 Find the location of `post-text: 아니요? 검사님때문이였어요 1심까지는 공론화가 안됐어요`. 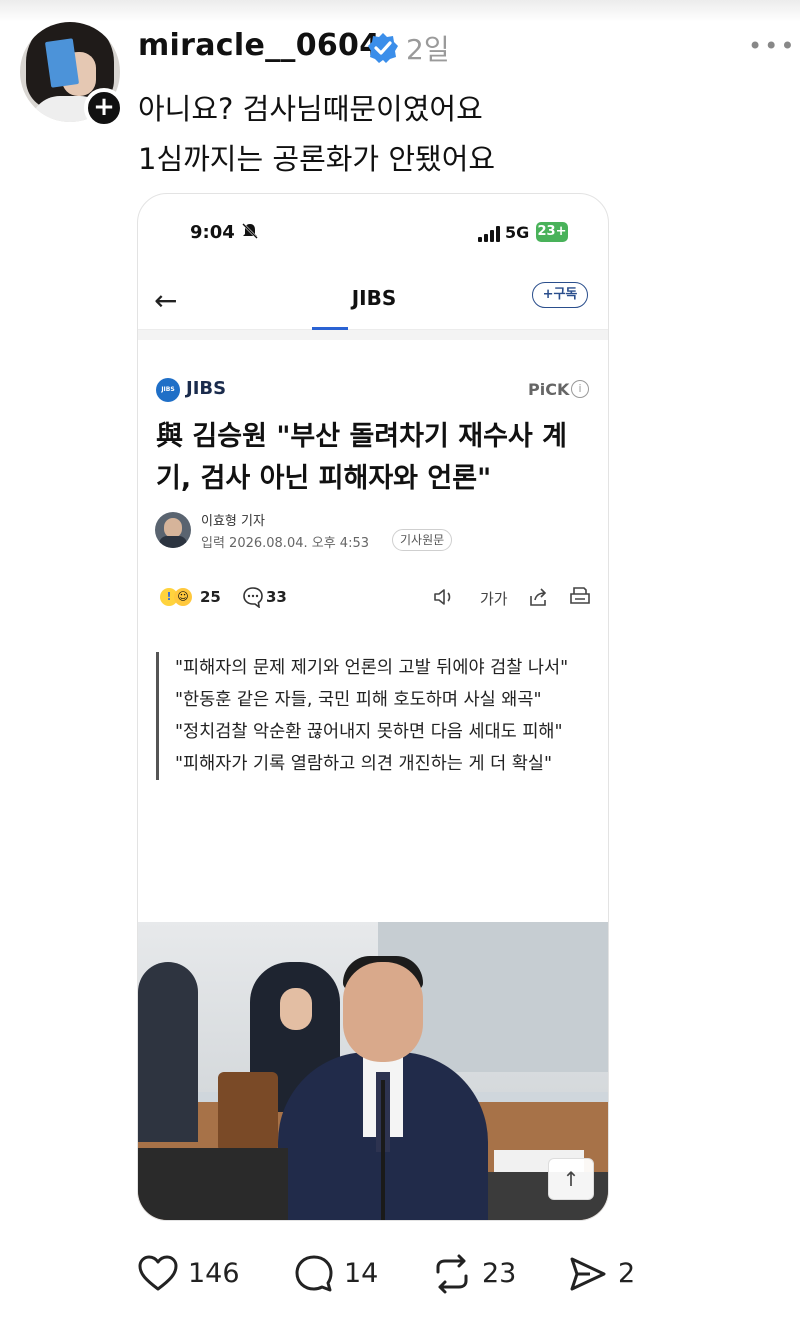

post-text: 아니요? 검사님때문이였어요 1심까지는 공론화가 안됐어요 is located at coordinates (316, 134).